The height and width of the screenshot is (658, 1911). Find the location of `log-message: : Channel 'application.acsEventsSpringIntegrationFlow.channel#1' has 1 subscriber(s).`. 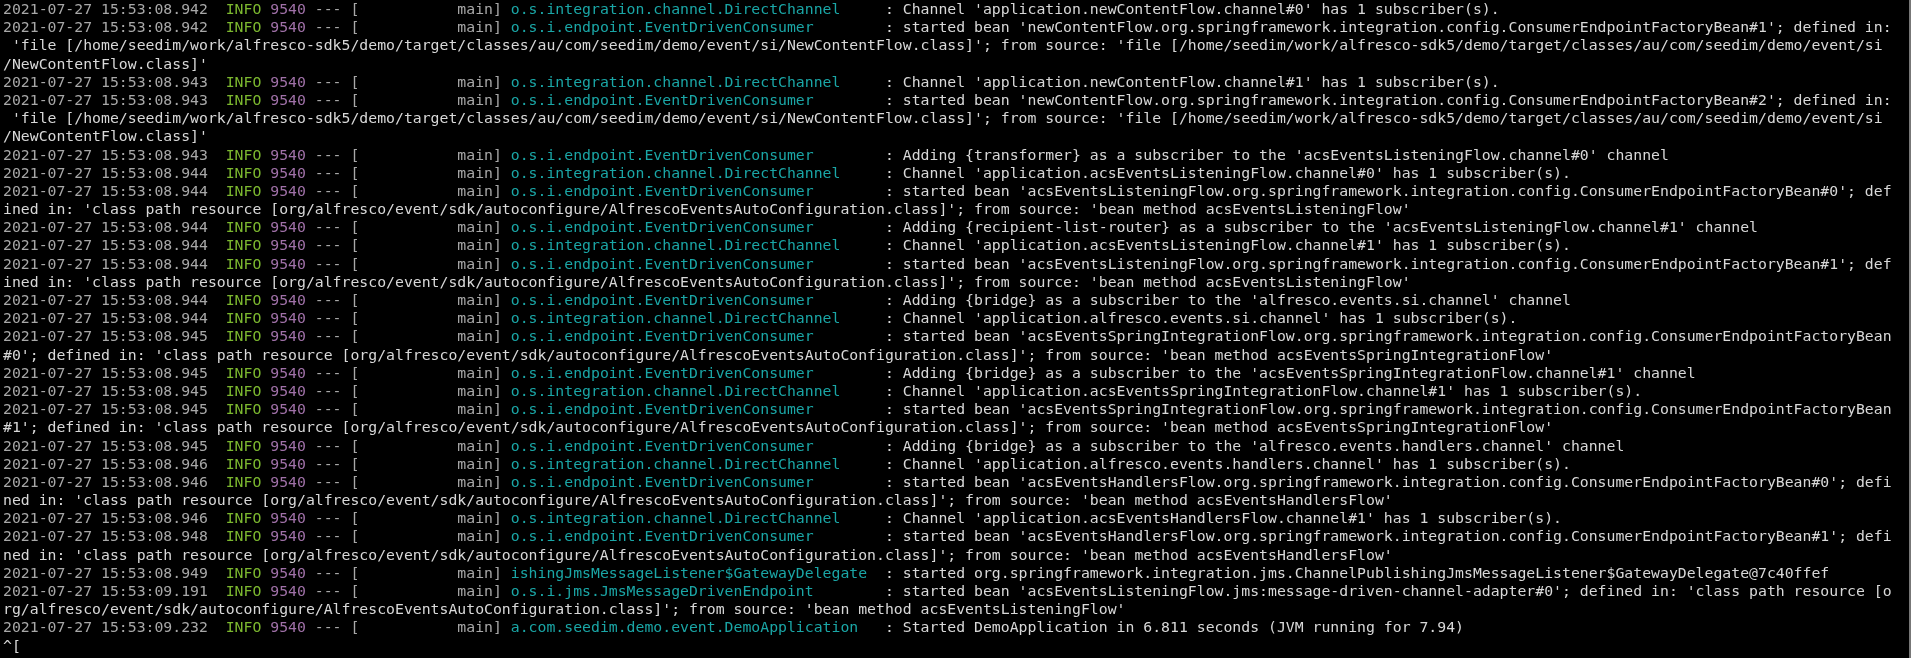

log-message: : Channel 'application.acsEventsSpringIntegrationFlow.channel#1' has 1 subscriber(s). is located at coordinates (1263, 391).